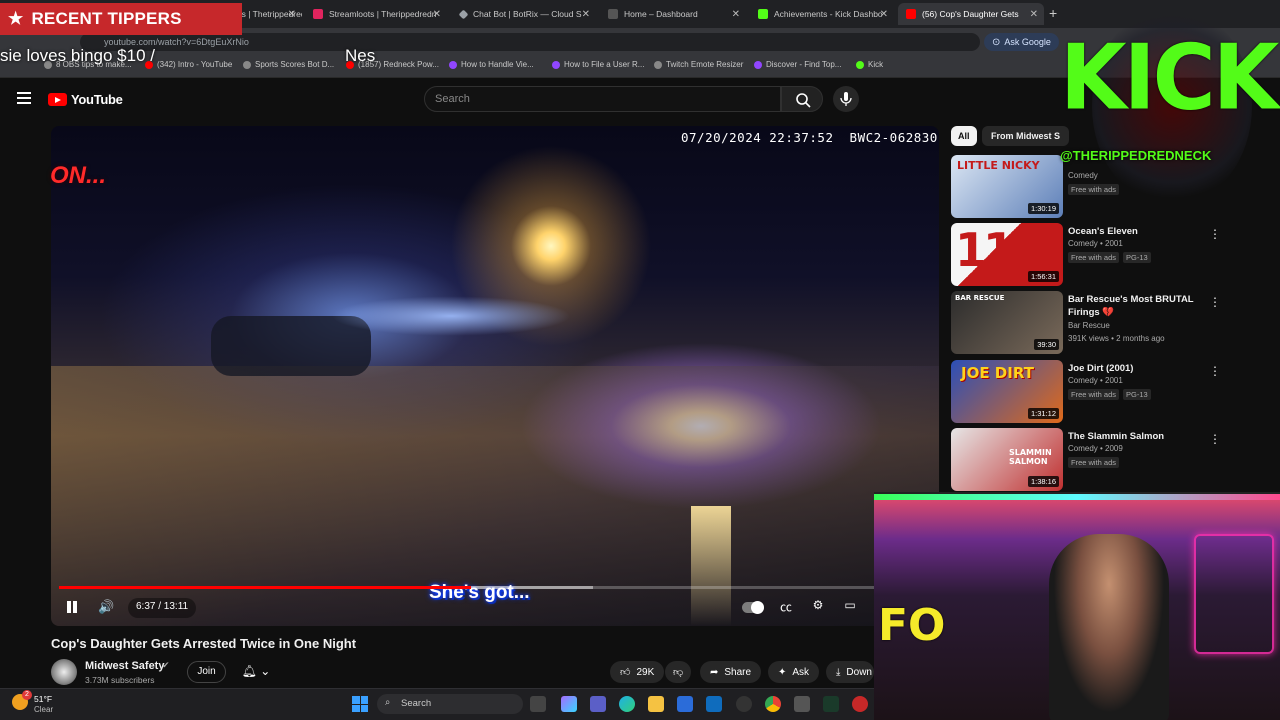 Image resolution: width=1280 pixels, height=720 pixels. Describe the element at coordinates (107, 608) in the screenshot. I see `volume-icon: 🔊` at that location.